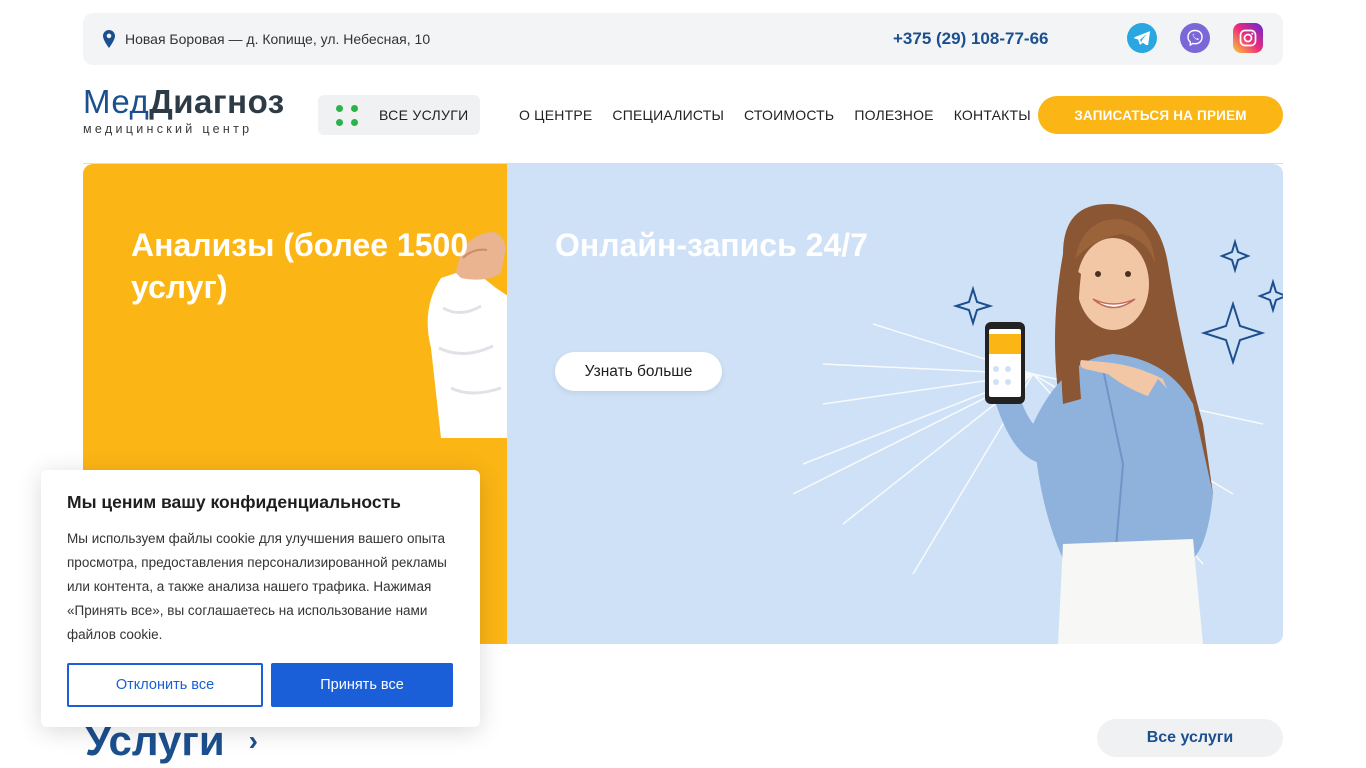 The height and width of the screenshot is (768, 1366). Describe the element at coordinates (1195, 38) in the screenshot. I see `viber-icon` at that location.